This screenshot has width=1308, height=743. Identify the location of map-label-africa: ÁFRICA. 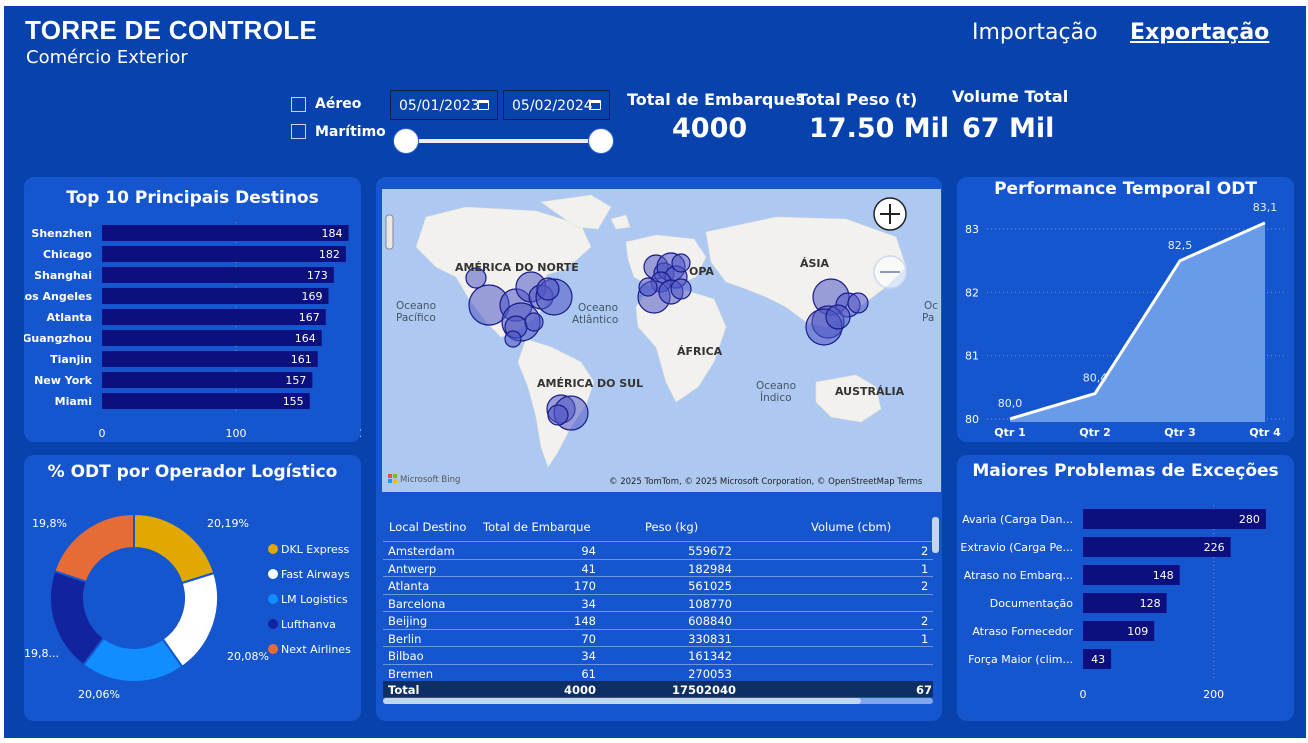
(700, 351).